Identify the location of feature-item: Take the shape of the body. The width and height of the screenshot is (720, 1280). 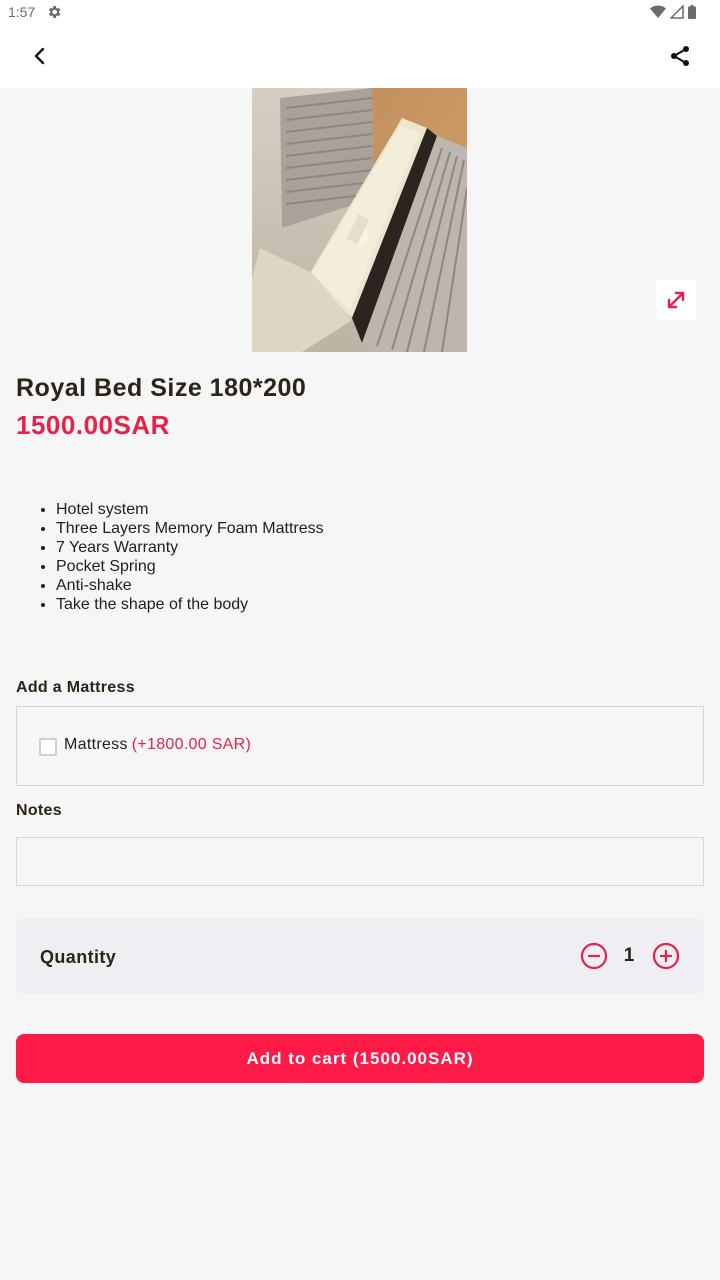
(190, 604).